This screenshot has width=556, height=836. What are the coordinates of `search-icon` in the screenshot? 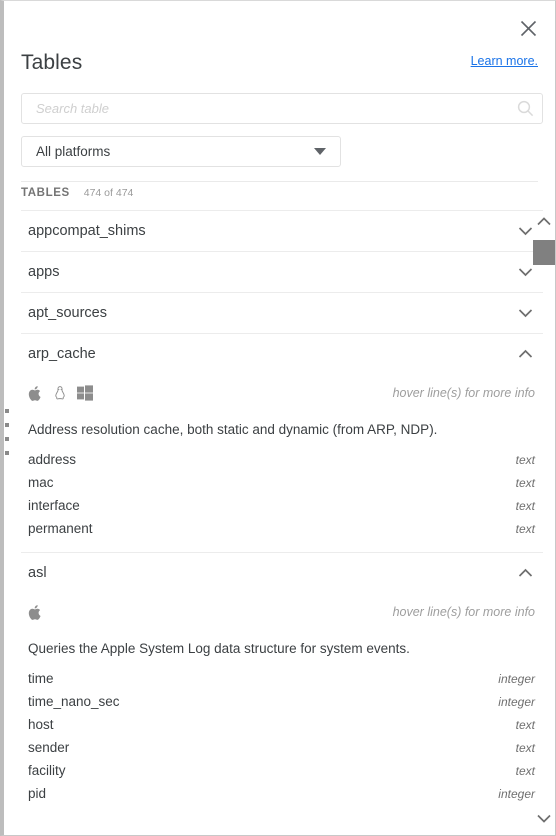 It's located at (525, 108).